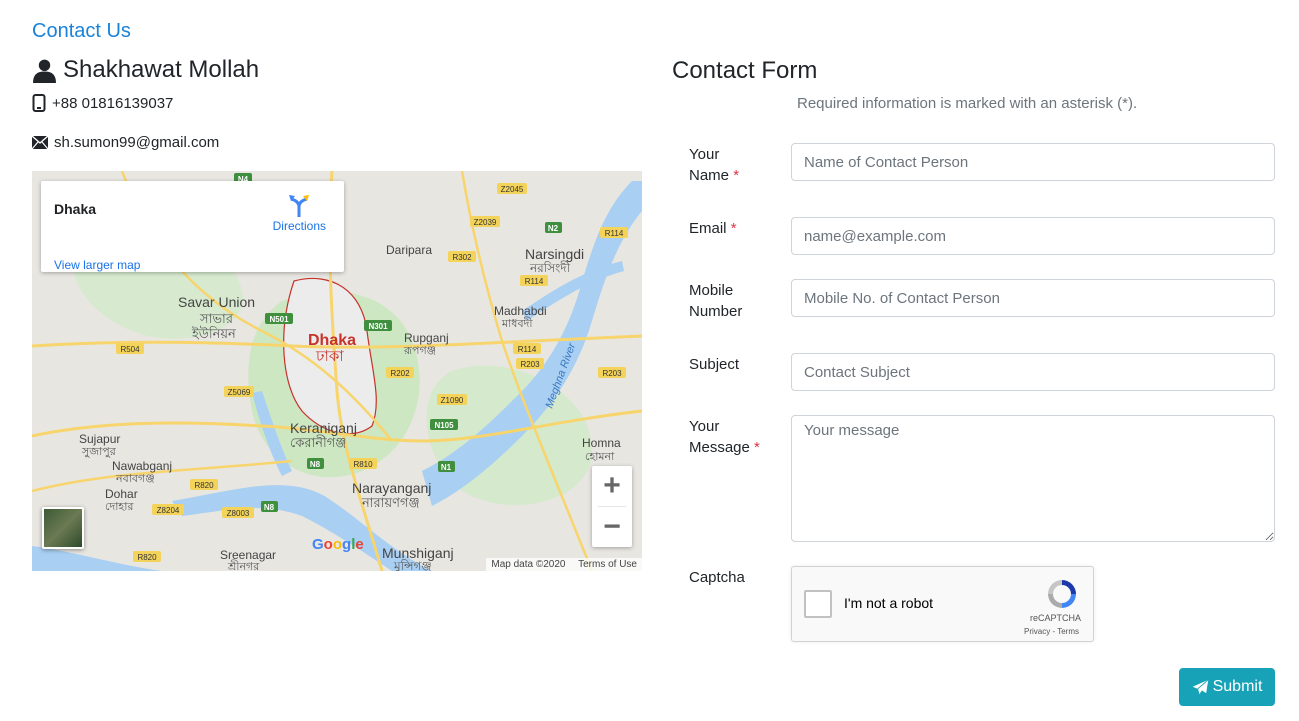 The image size is (1299, 721). I want to click on message-label: Your Message *, so click(724, 437).